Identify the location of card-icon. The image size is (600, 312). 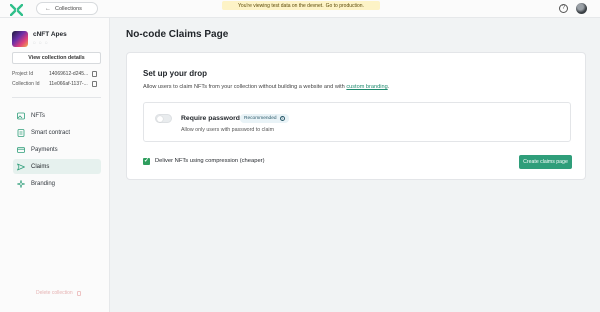
(21, 150).